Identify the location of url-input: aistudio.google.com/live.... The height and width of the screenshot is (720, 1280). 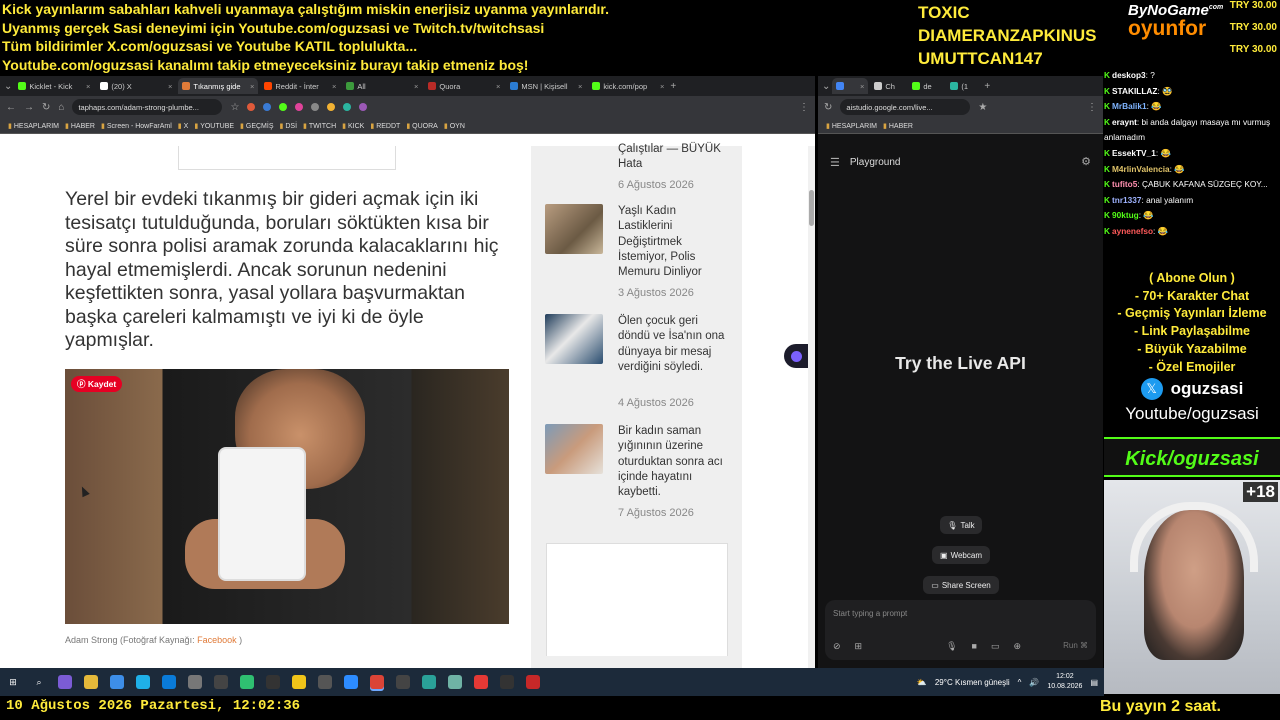
(905, 107).